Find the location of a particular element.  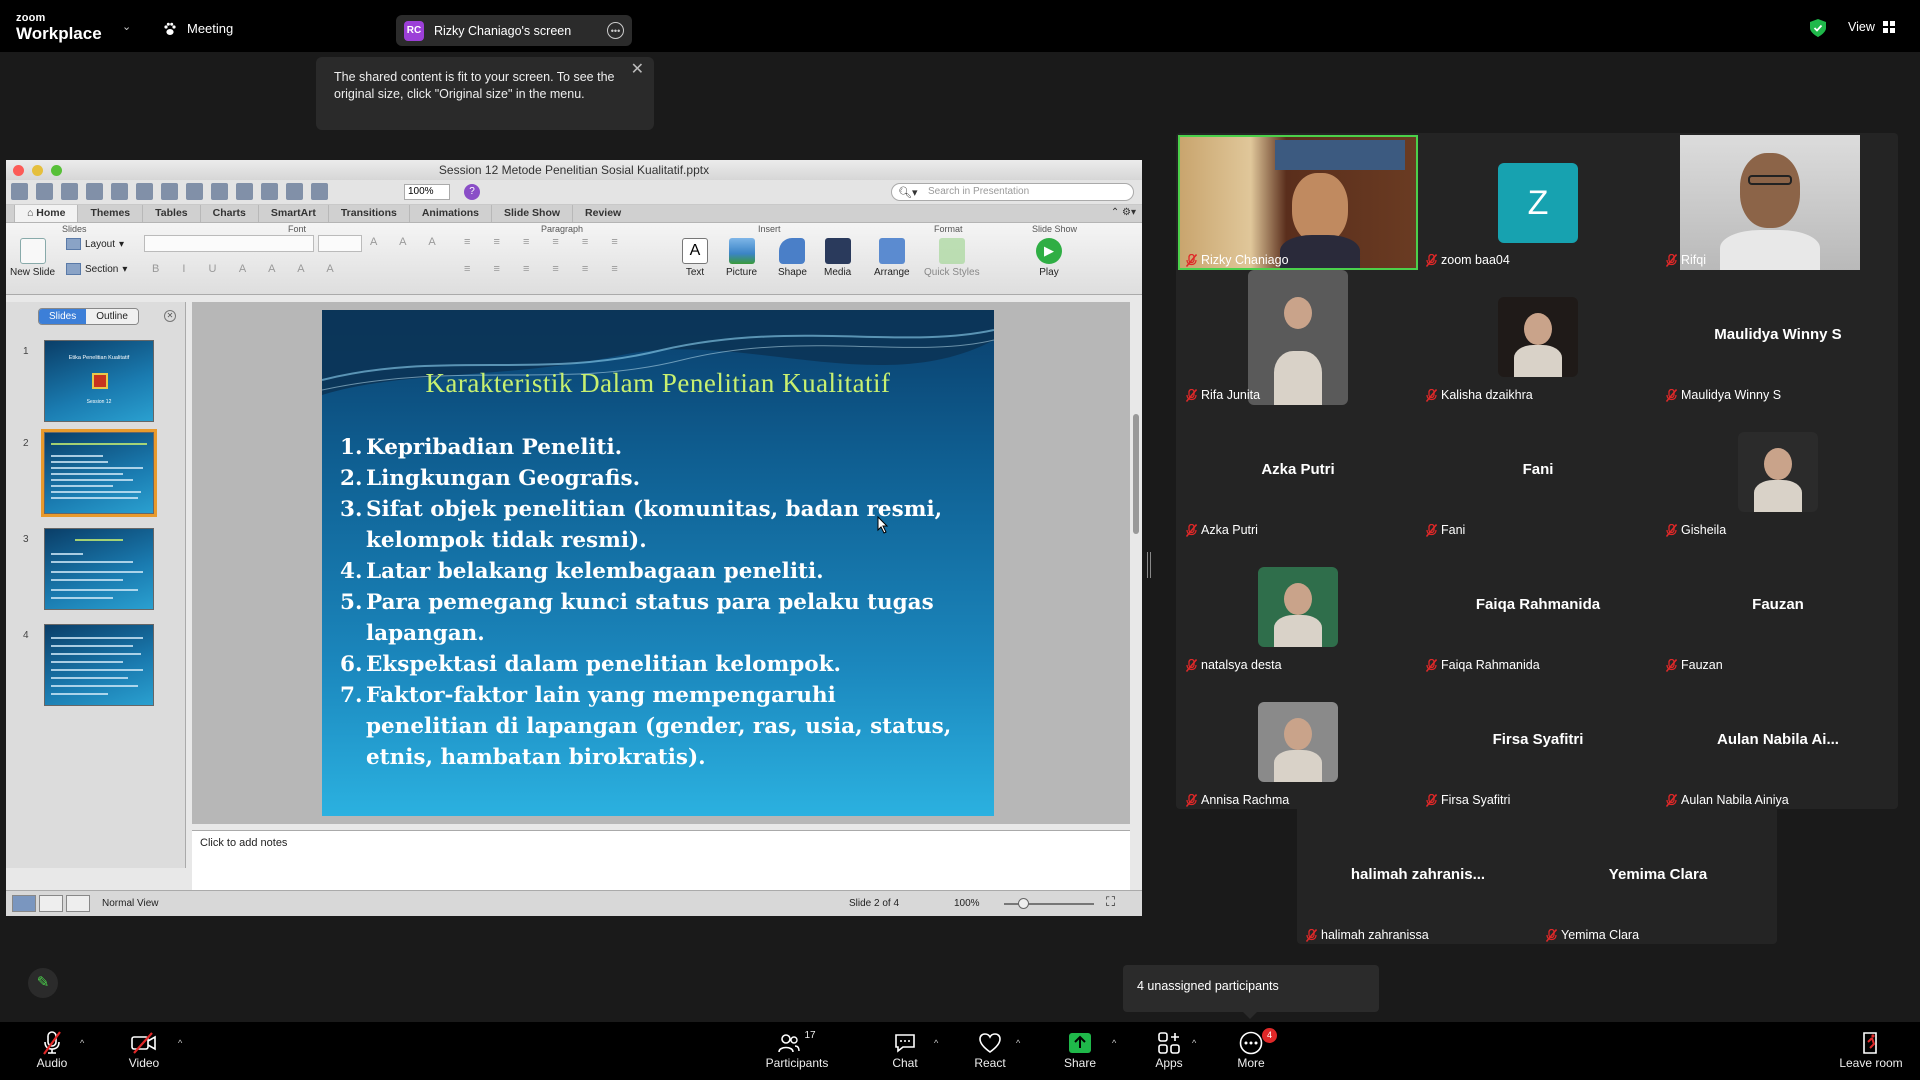

participant-tile: Faiqa Rahmanida Faiqa Rahmanida is located at coordinates (1538, 607).